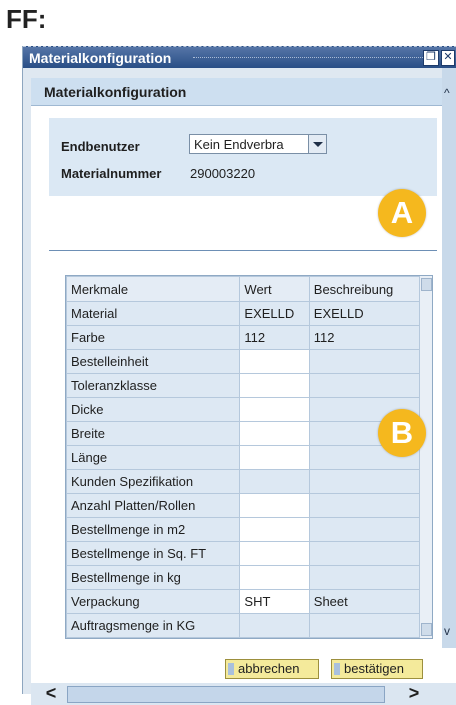  I want to click on restore-window-icon: ❐, so click(431, 58).